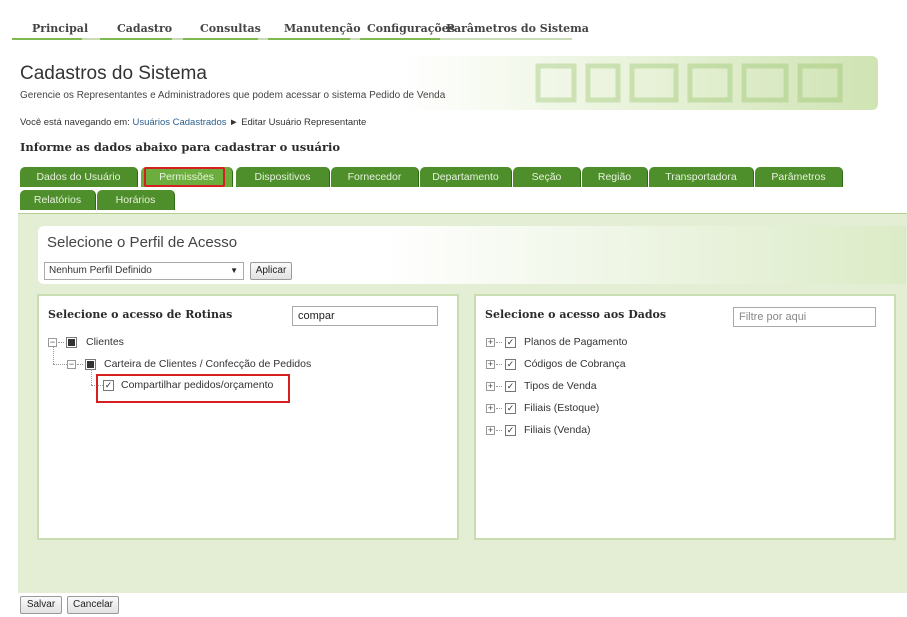 This screenshot has width=907, height=617. Describe the element at coordinates (79, 177) in the screenshot. I see `tab-dados-usuario: Dados do Usuário` at that location.